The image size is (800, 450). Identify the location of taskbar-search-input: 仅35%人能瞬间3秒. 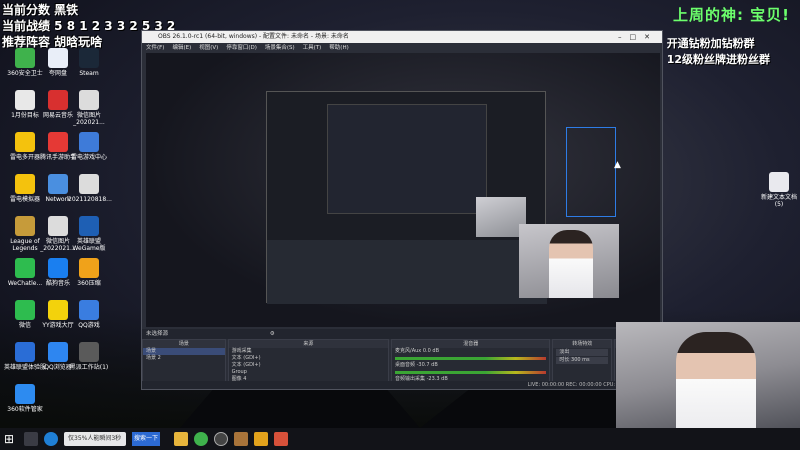
(95, 439).